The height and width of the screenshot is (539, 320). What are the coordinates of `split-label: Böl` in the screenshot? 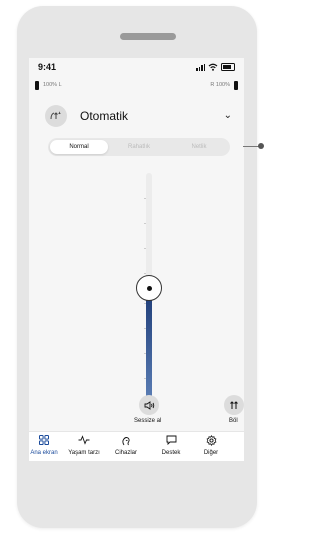 It's located at (233, 421).